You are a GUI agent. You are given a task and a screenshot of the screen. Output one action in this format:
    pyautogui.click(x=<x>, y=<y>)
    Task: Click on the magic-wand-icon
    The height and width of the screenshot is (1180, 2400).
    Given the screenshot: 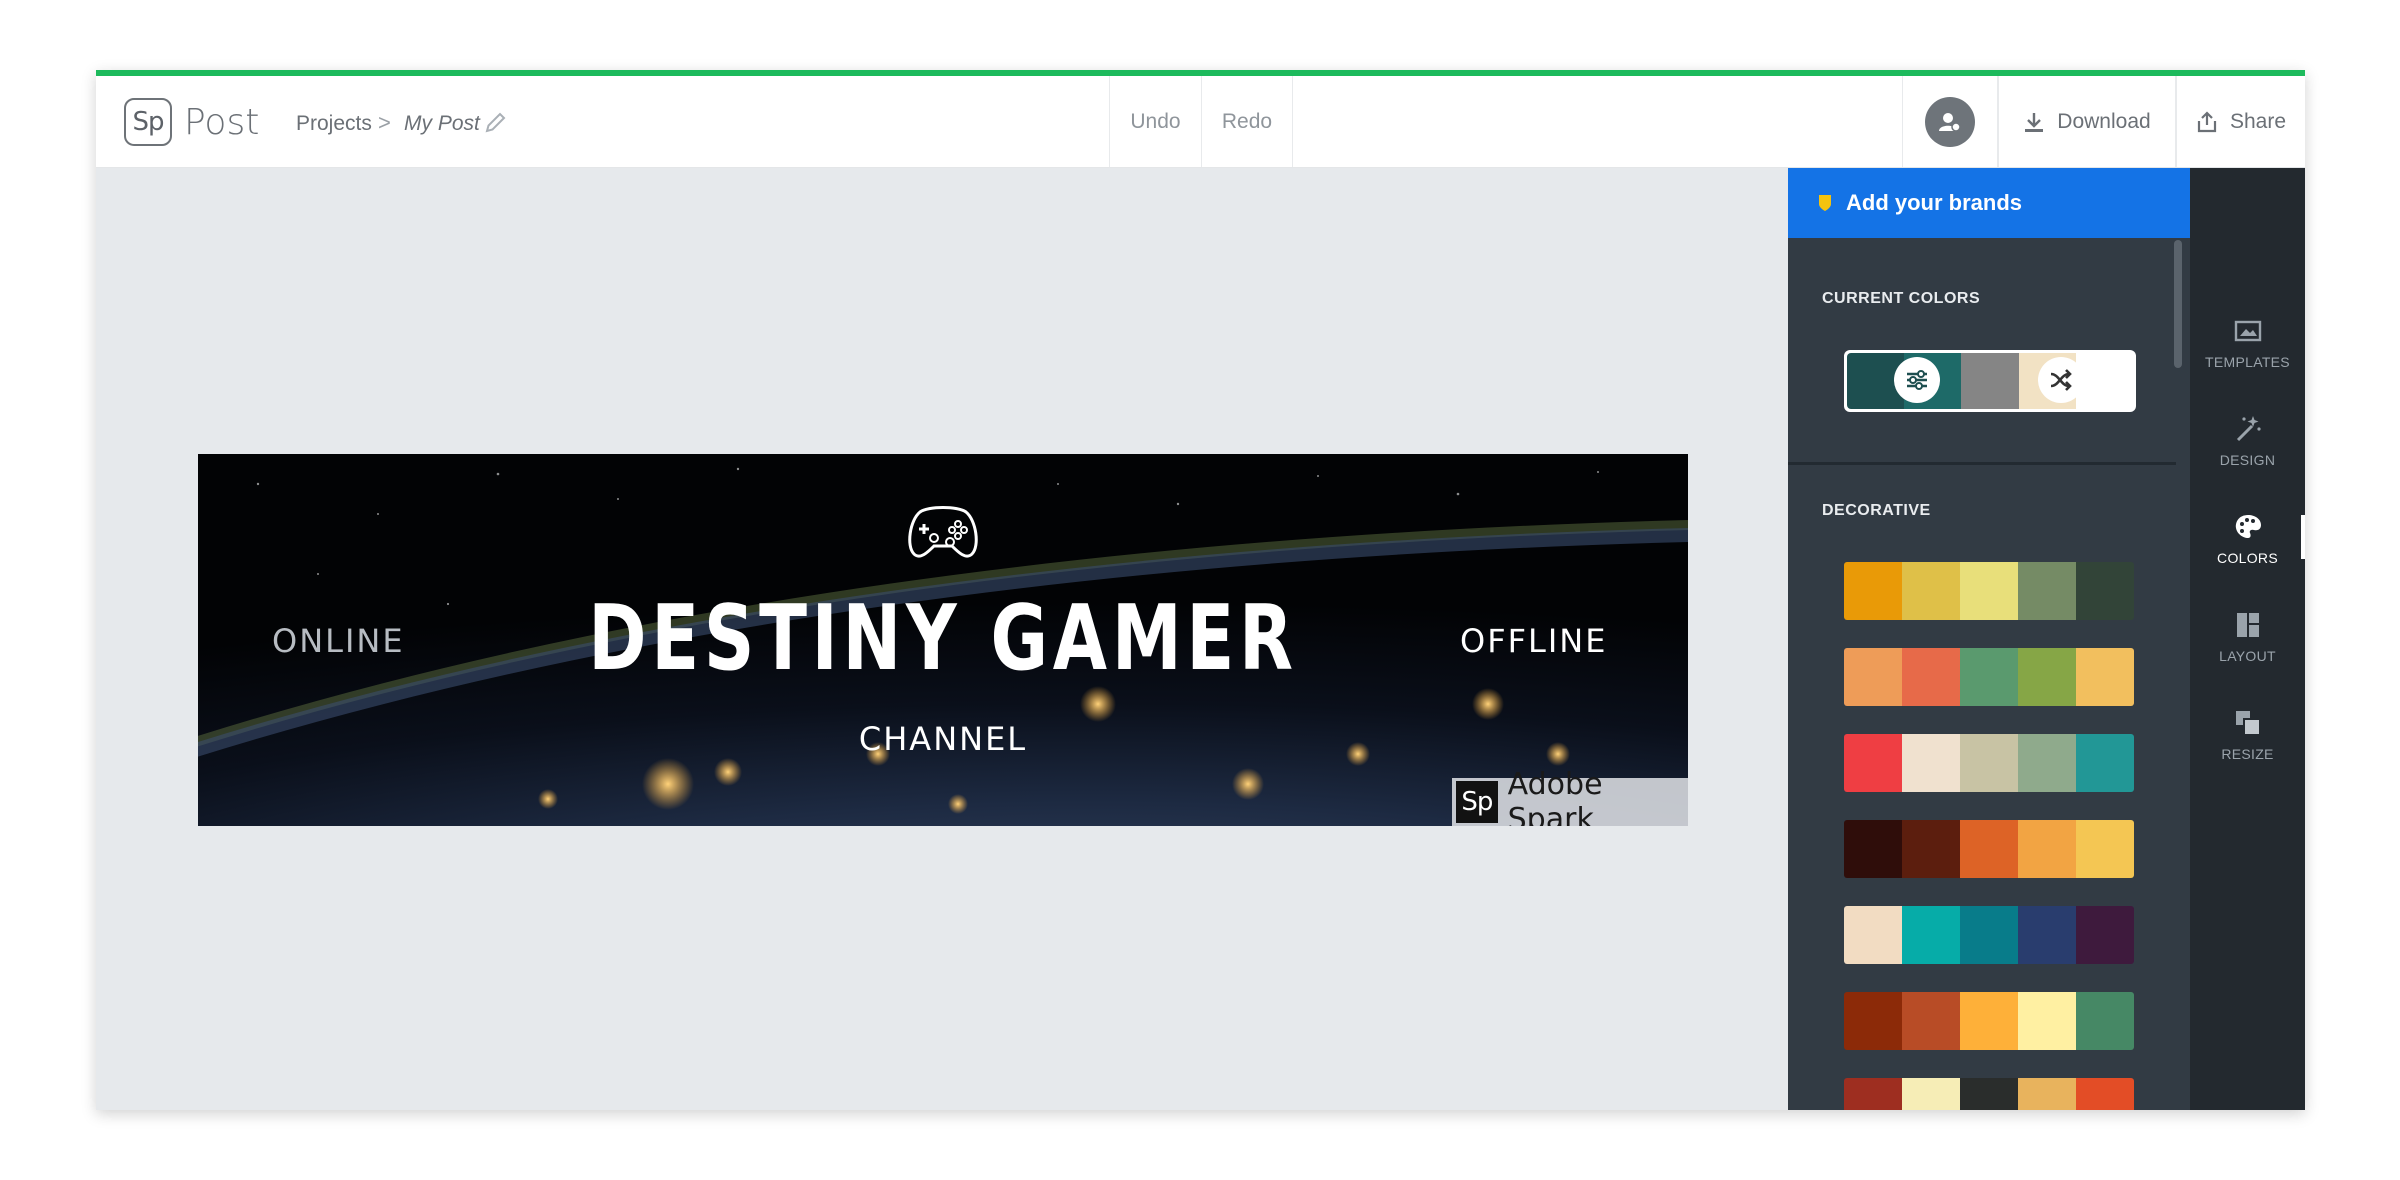 What is the action you would take?
    pyautogui.click(x=2248, y=429)
    